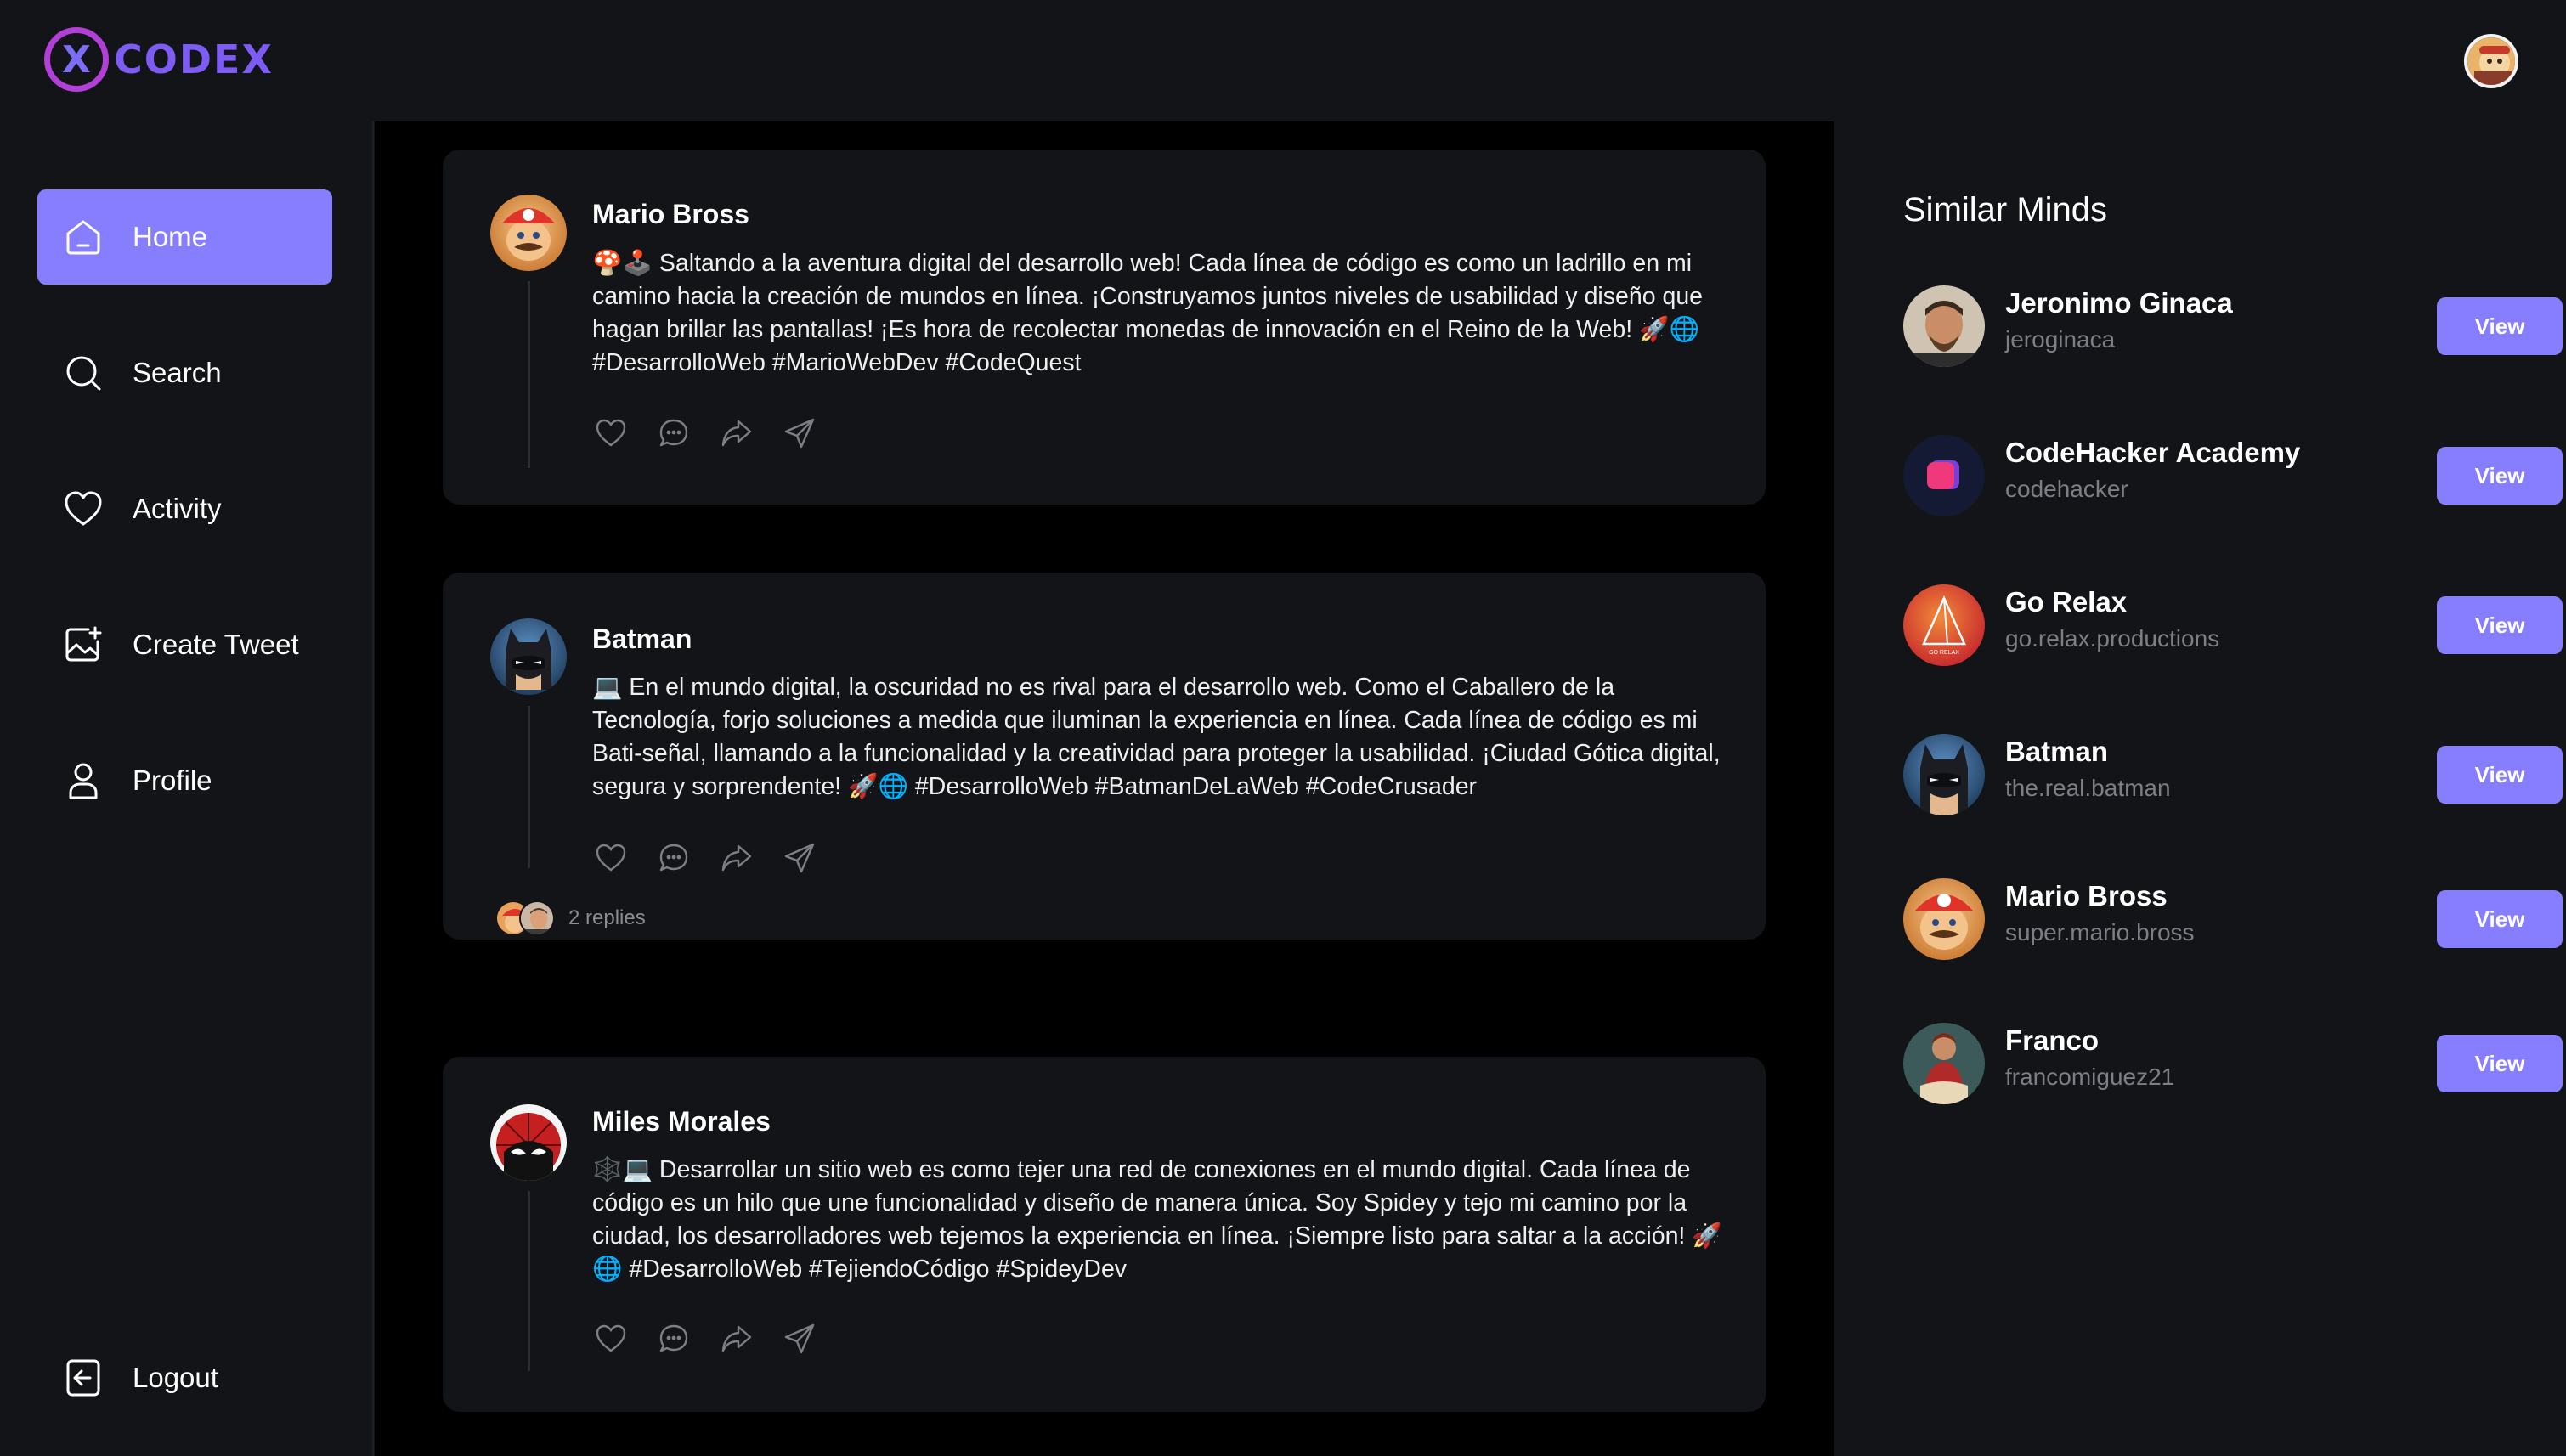 The image size is (2566, 1456). What do you see at coordinates (2066, 602) in the screenshot?
I see `similar-mind-name: Go Relax` at bounding box center [2066, 602].